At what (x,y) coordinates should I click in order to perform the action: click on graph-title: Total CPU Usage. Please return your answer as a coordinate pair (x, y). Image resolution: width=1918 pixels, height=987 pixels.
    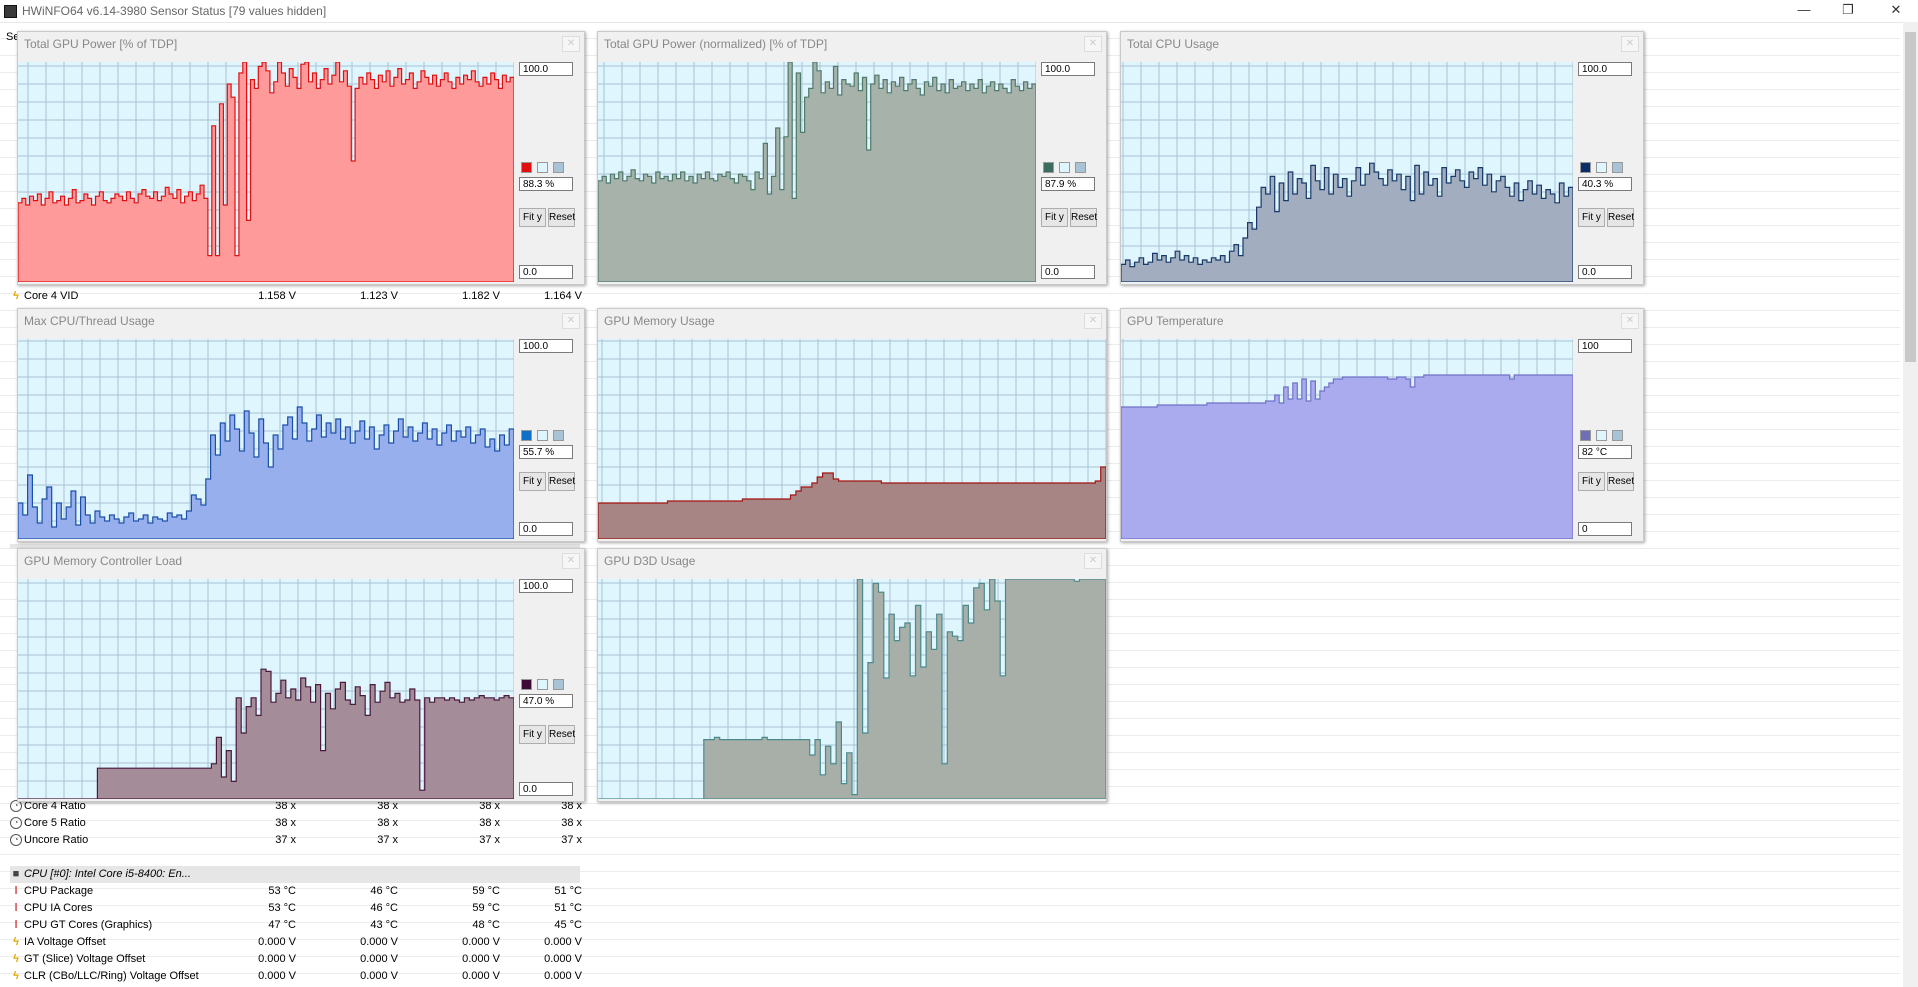
    Looking at the image, I should click on (1173, 44).